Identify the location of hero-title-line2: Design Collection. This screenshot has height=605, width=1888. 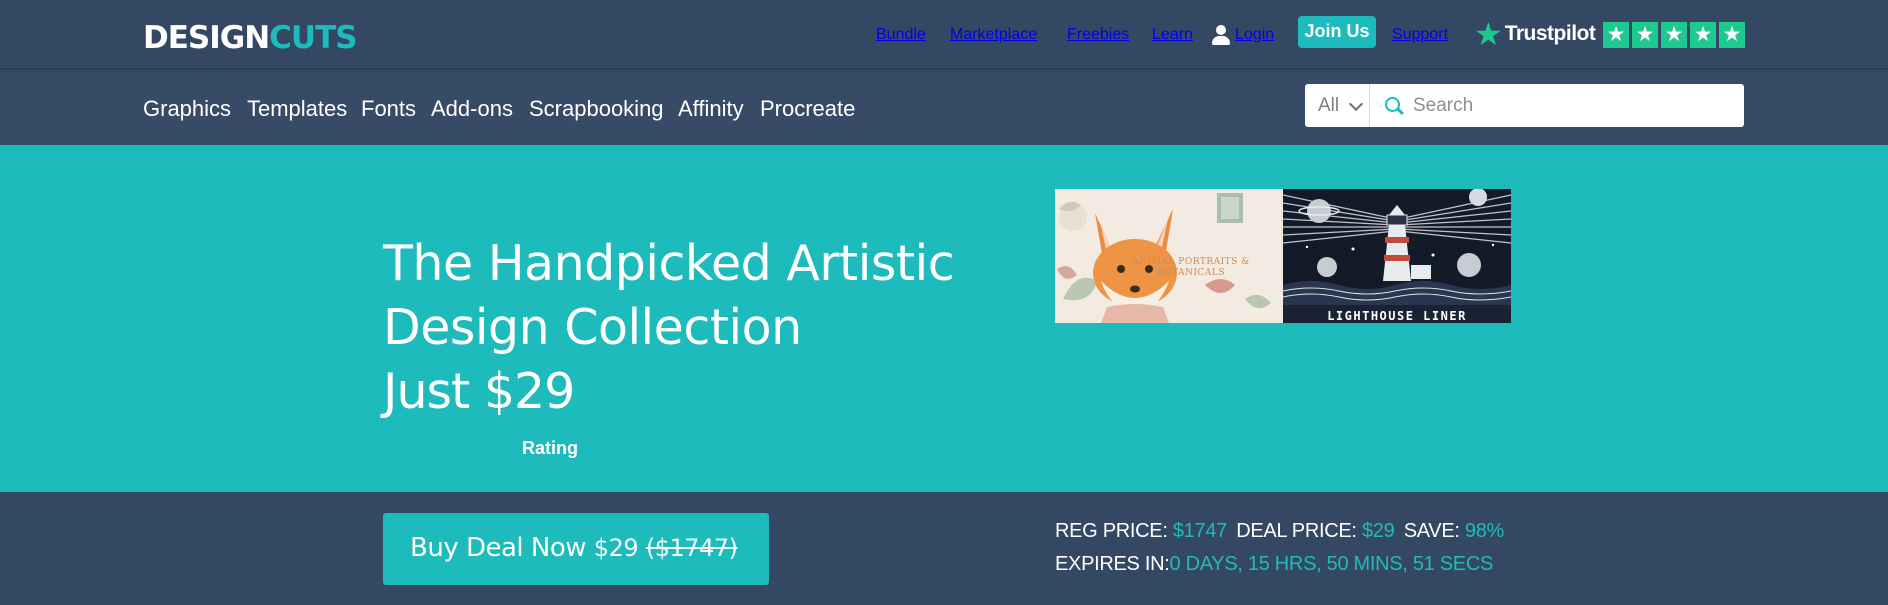
(592, 327).